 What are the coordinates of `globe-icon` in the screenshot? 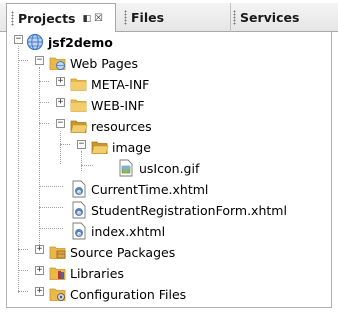 It's located at (35, 42).